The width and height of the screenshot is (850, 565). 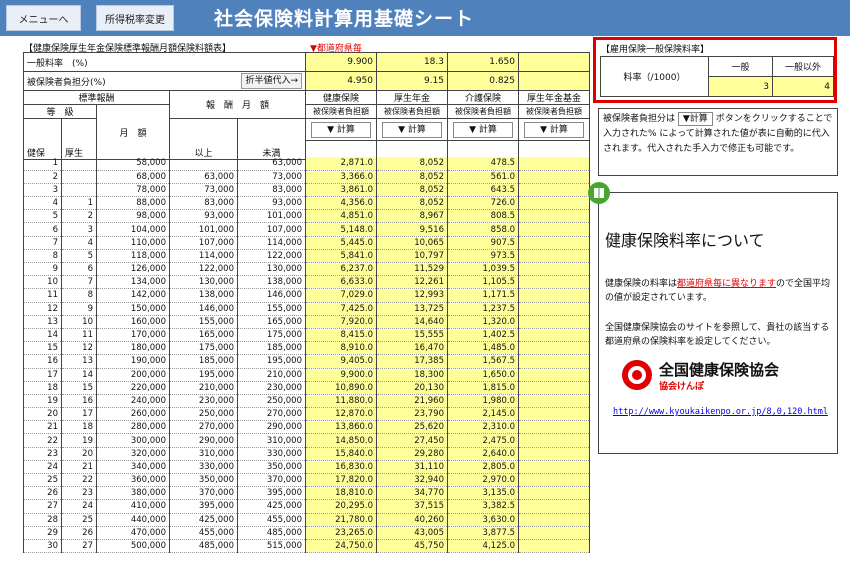 What do you see at coordinates (554, 129) in the screenshot?
I see `calc-fund-button: ▼ 計算` at bounding box center [554, 129].